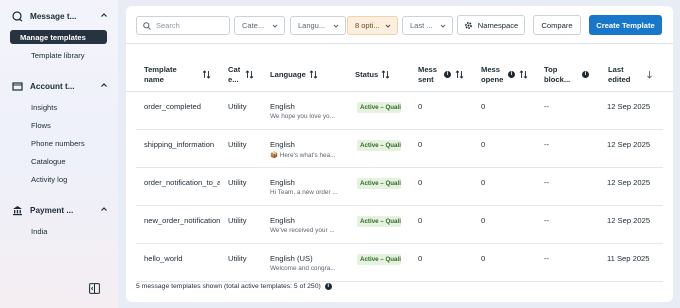  I want to click on column-header-template-name: Template name, so click(160, 75).